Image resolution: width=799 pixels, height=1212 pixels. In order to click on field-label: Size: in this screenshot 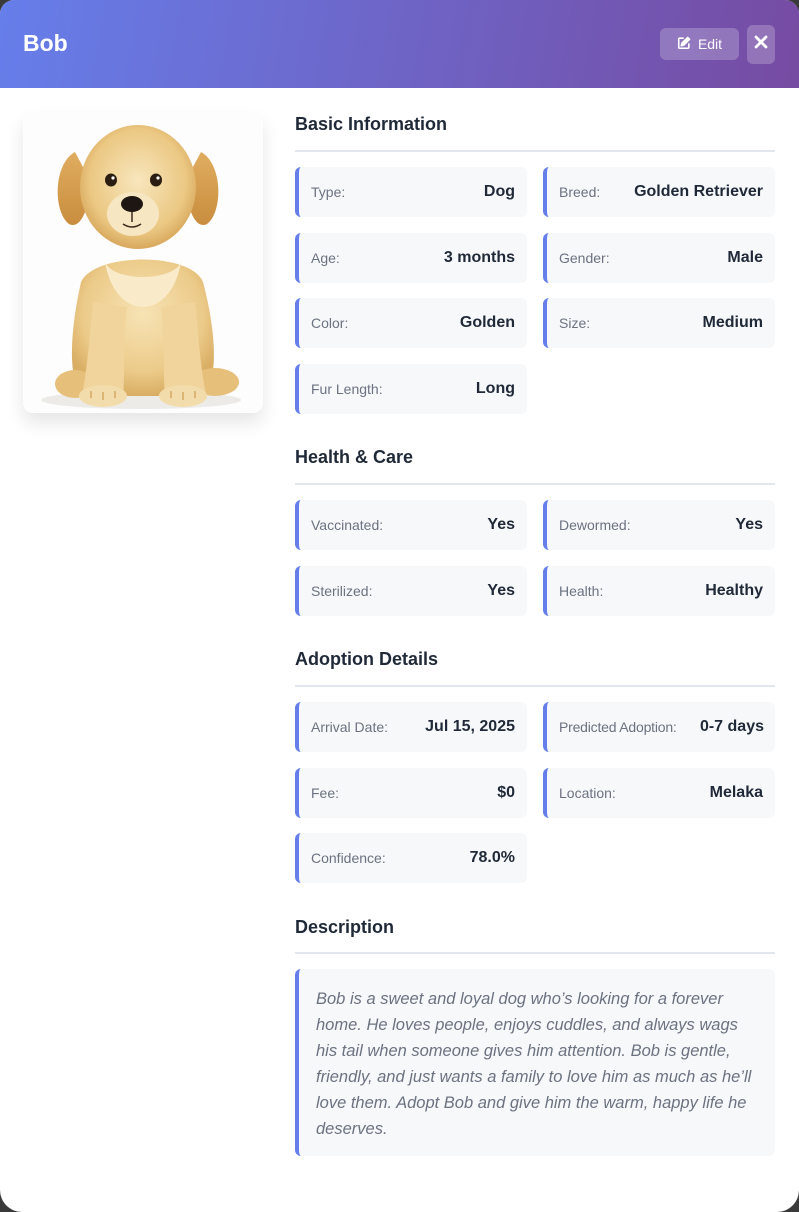, I will do `click(575, 323)`.